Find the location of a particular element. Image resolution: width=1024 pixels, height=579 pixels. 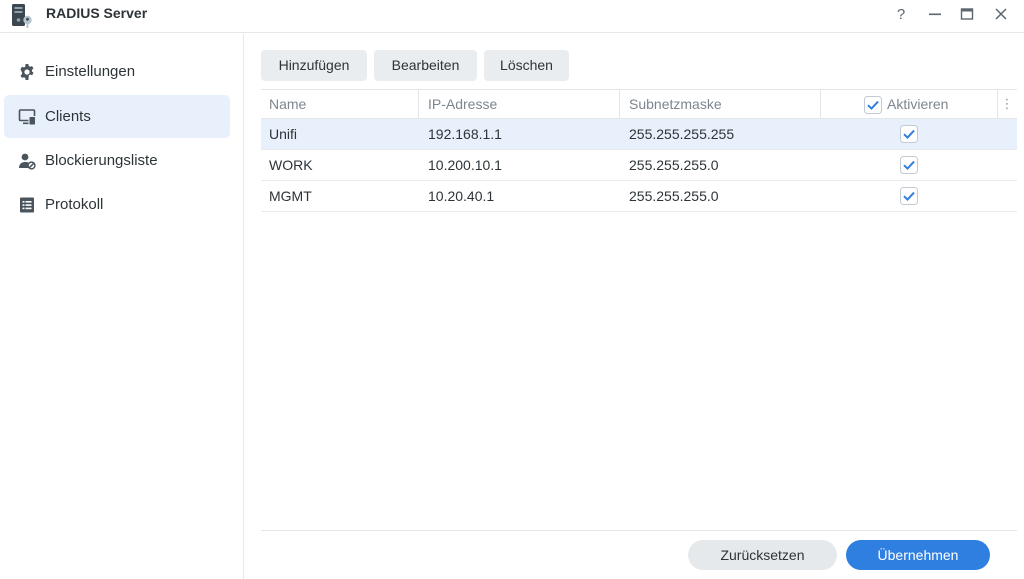

footer-divider is located at coordinates (639, 530).